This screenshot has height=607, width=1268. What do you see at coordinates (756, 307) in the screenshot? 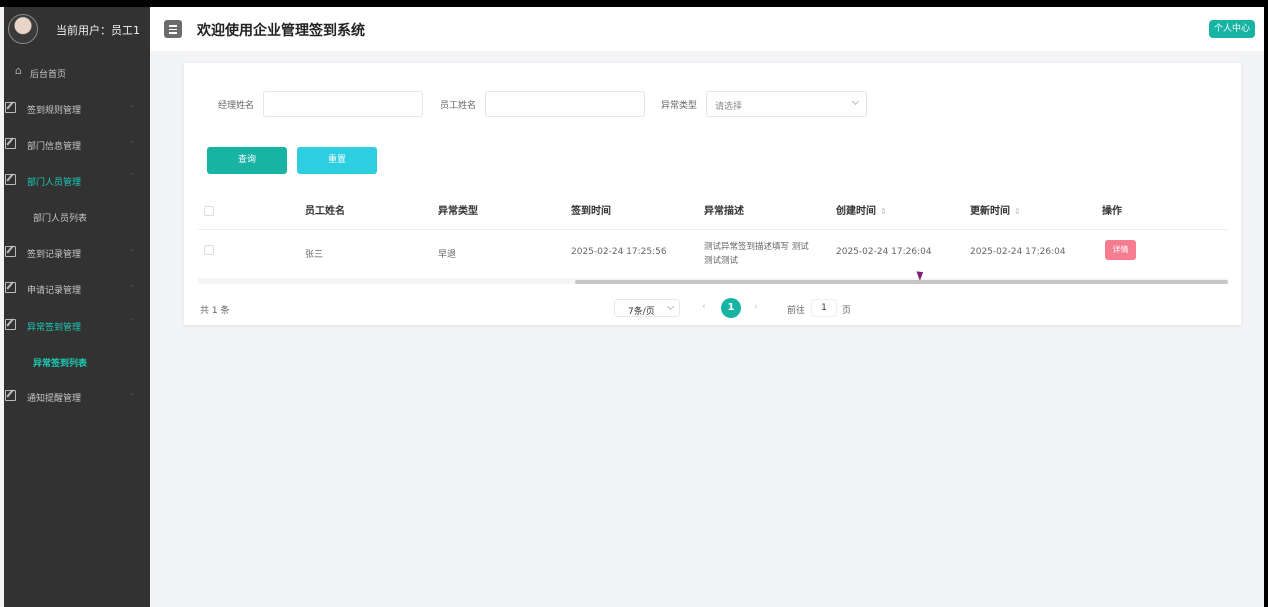
I see `next-page-icon: ›` at bounding box center [756, 307].